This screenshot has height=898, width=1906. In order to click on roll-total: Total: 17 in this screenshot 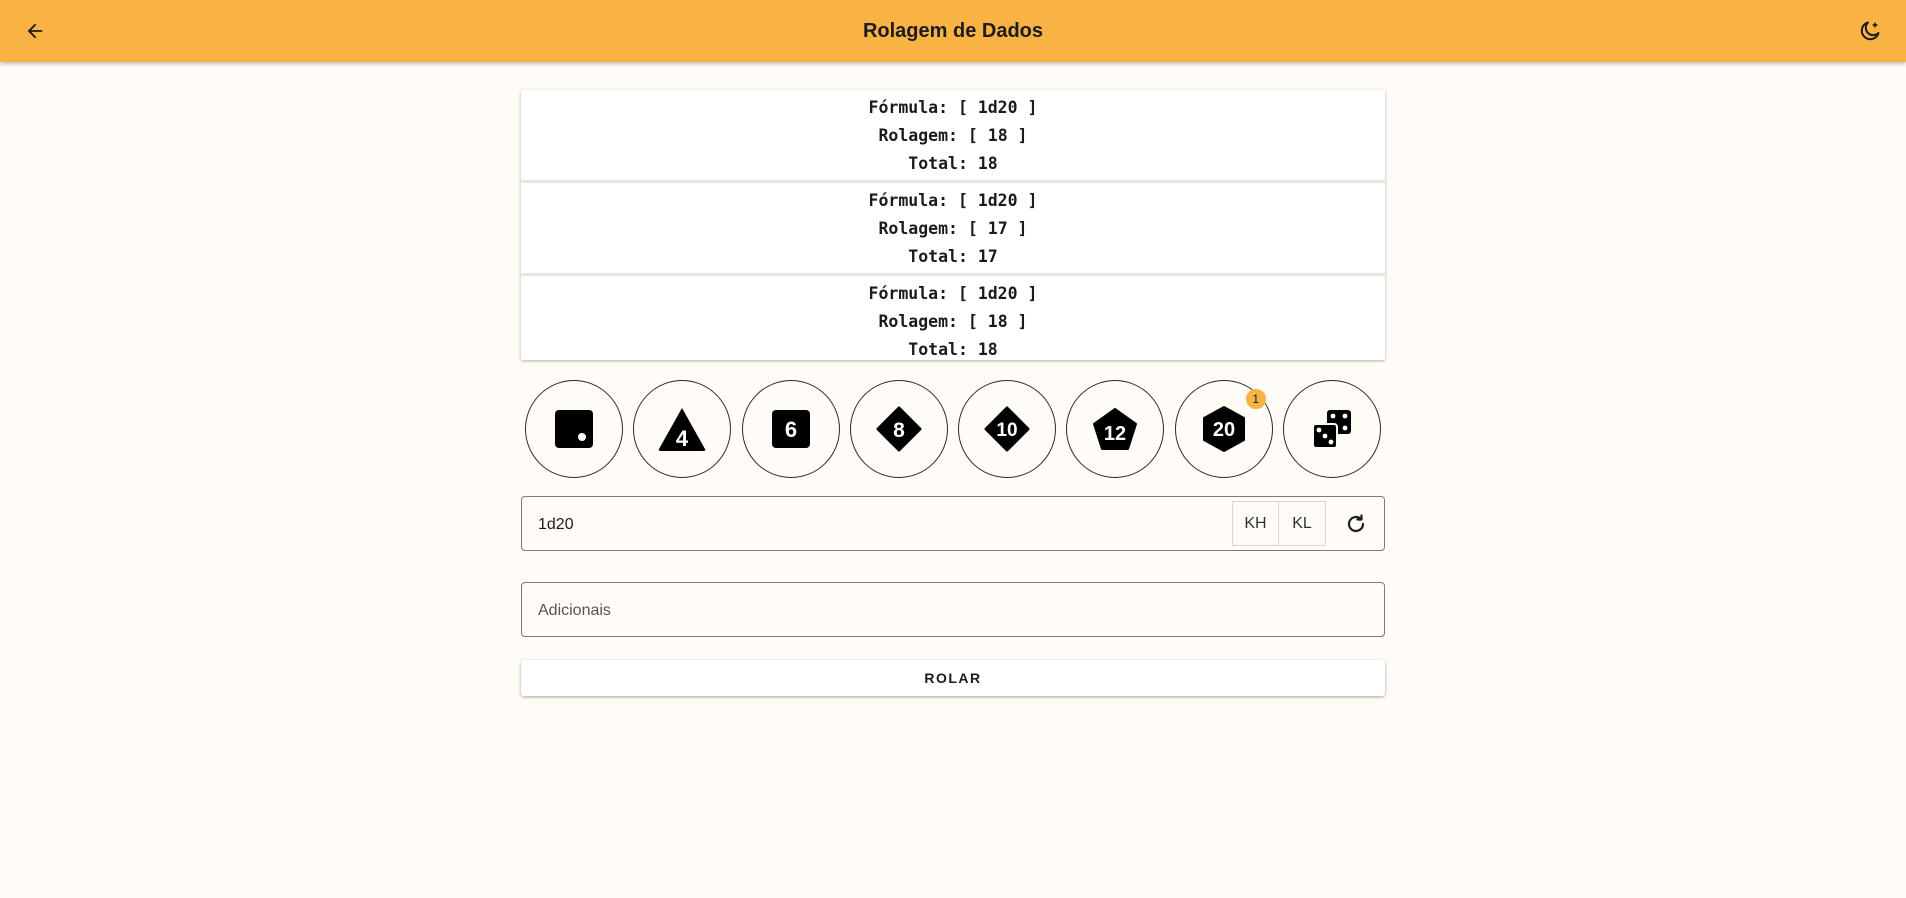, I will do `click(953, 256)`.